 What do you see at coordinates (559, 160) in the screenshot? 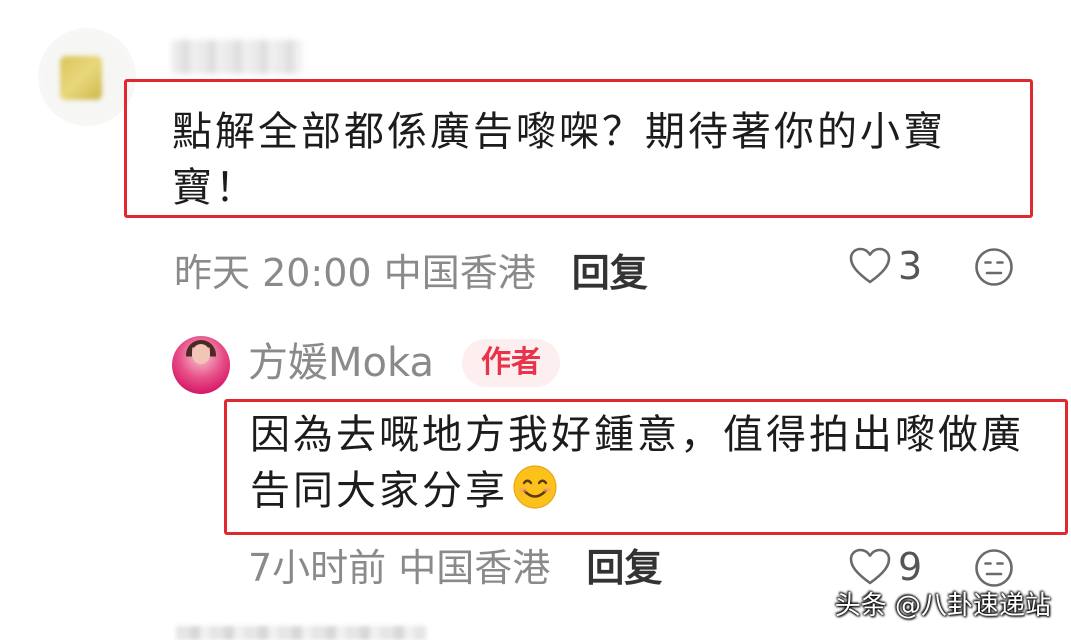
I see `comment-text: 點解全部都係廣告嚟㗎？期待著你的小寶寶！` at bounding box center [559, 160].